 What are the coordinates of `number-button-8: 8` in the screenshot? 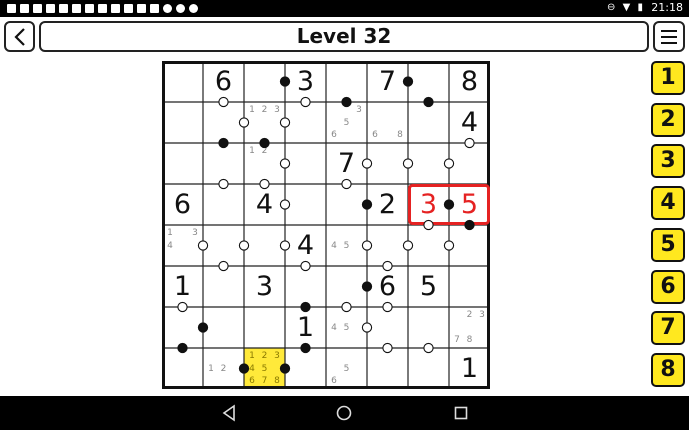 It's located at (668, 369).